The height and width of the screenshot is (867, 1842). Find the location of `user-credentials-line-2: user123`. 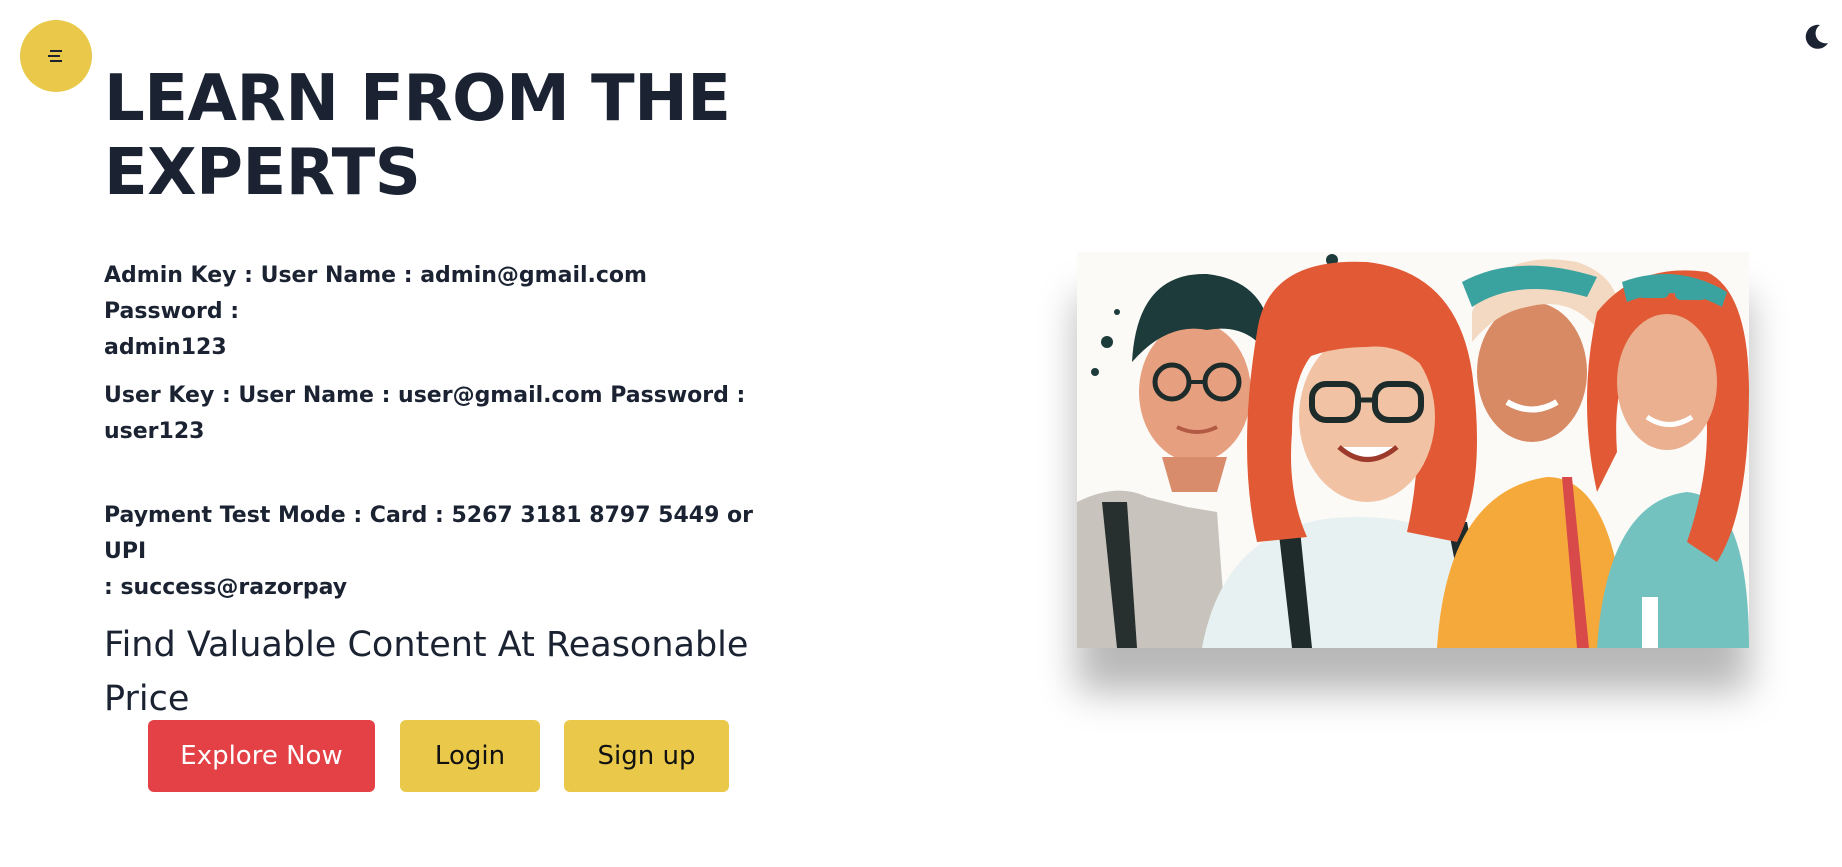

user-credentials-line-2: user123 is located at coordinates (154, 431).